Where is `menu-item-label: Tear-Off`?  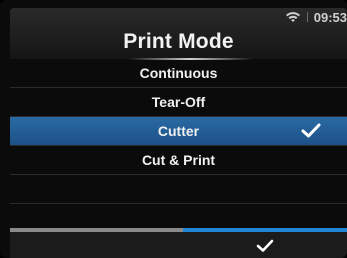 menu-item-label: Tear-Off is located at coordinates (178, 102).